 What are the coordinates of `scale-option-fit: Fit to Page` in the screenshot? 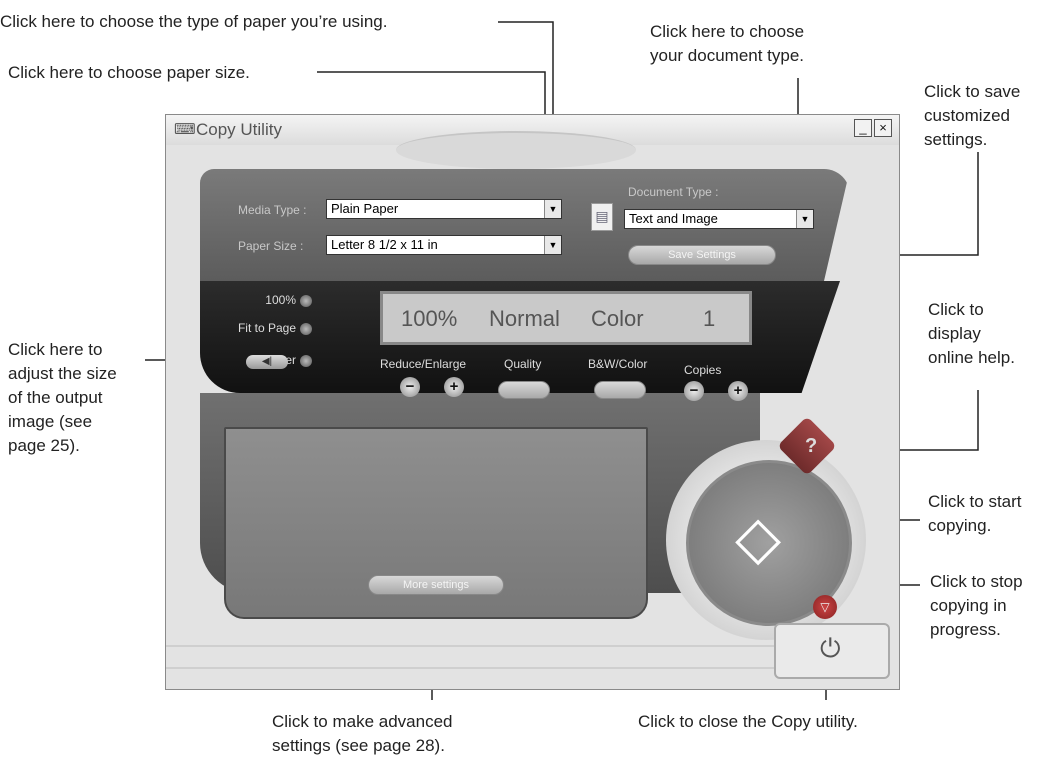 It's located at (266, 328).